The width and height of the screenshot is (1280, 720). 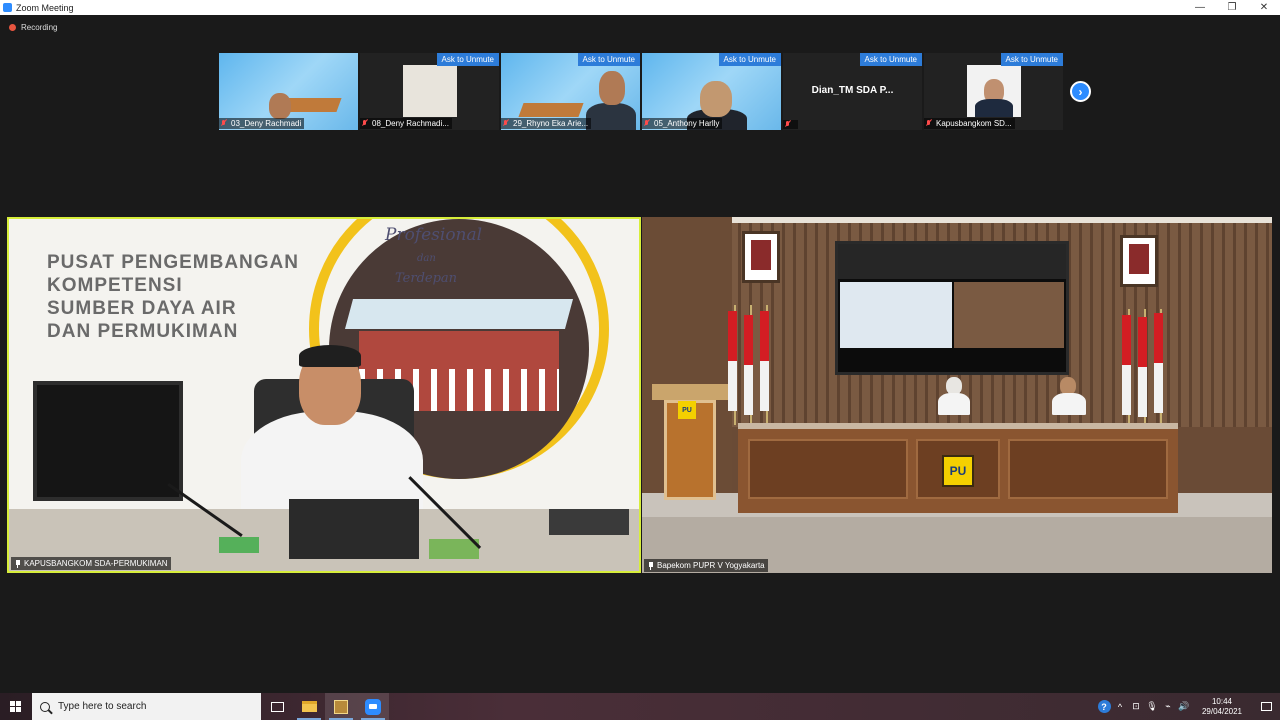 What do you see at coordinates (426, 258) in the screenshot?
I see `tagline-dan: dan` at bounding box center [426, 258].